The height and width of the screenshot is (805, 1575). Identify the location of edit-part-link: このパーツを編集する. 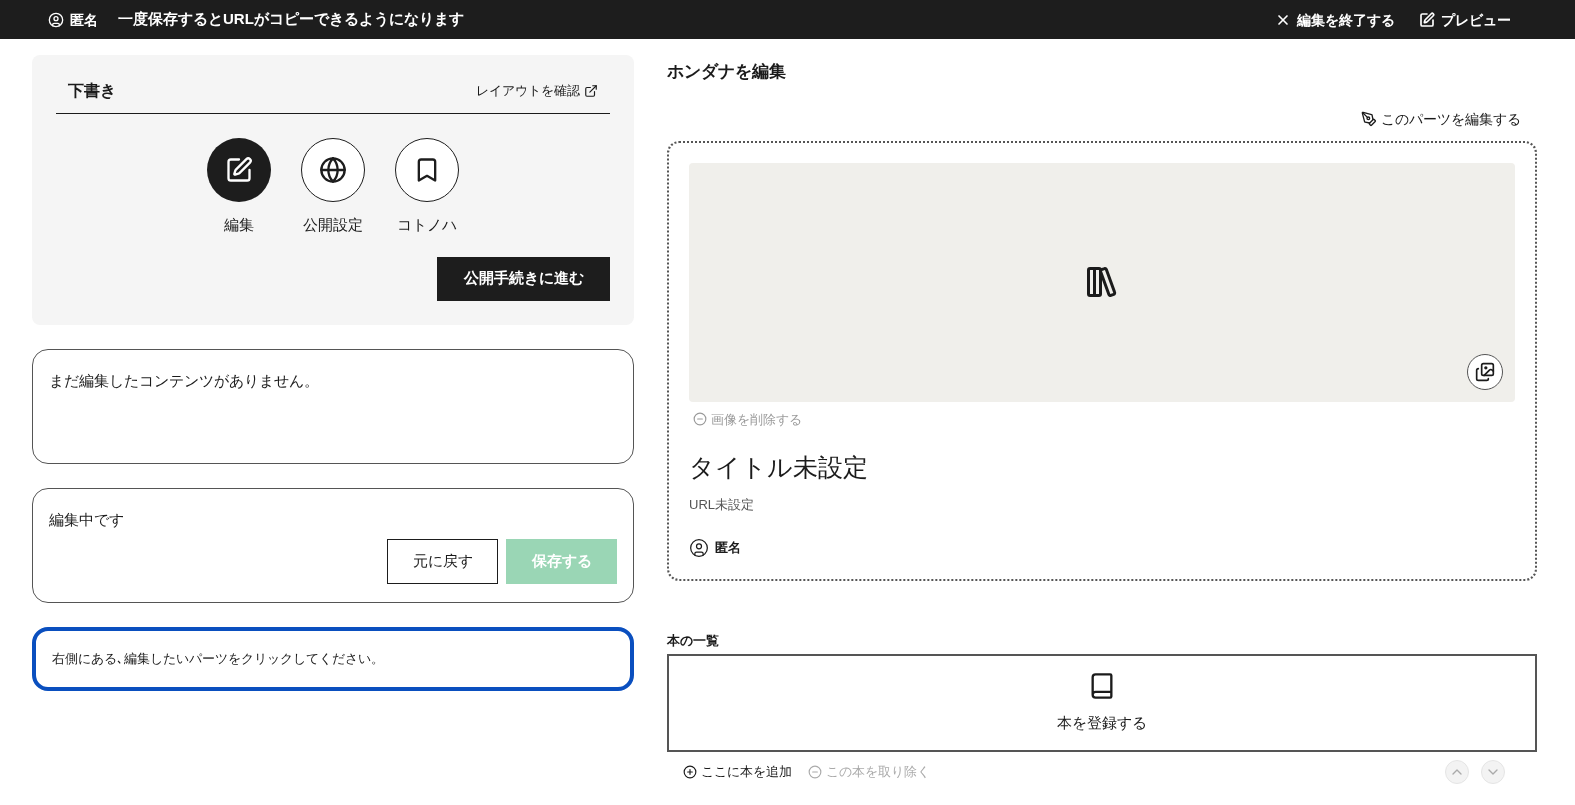
(1441, 118).